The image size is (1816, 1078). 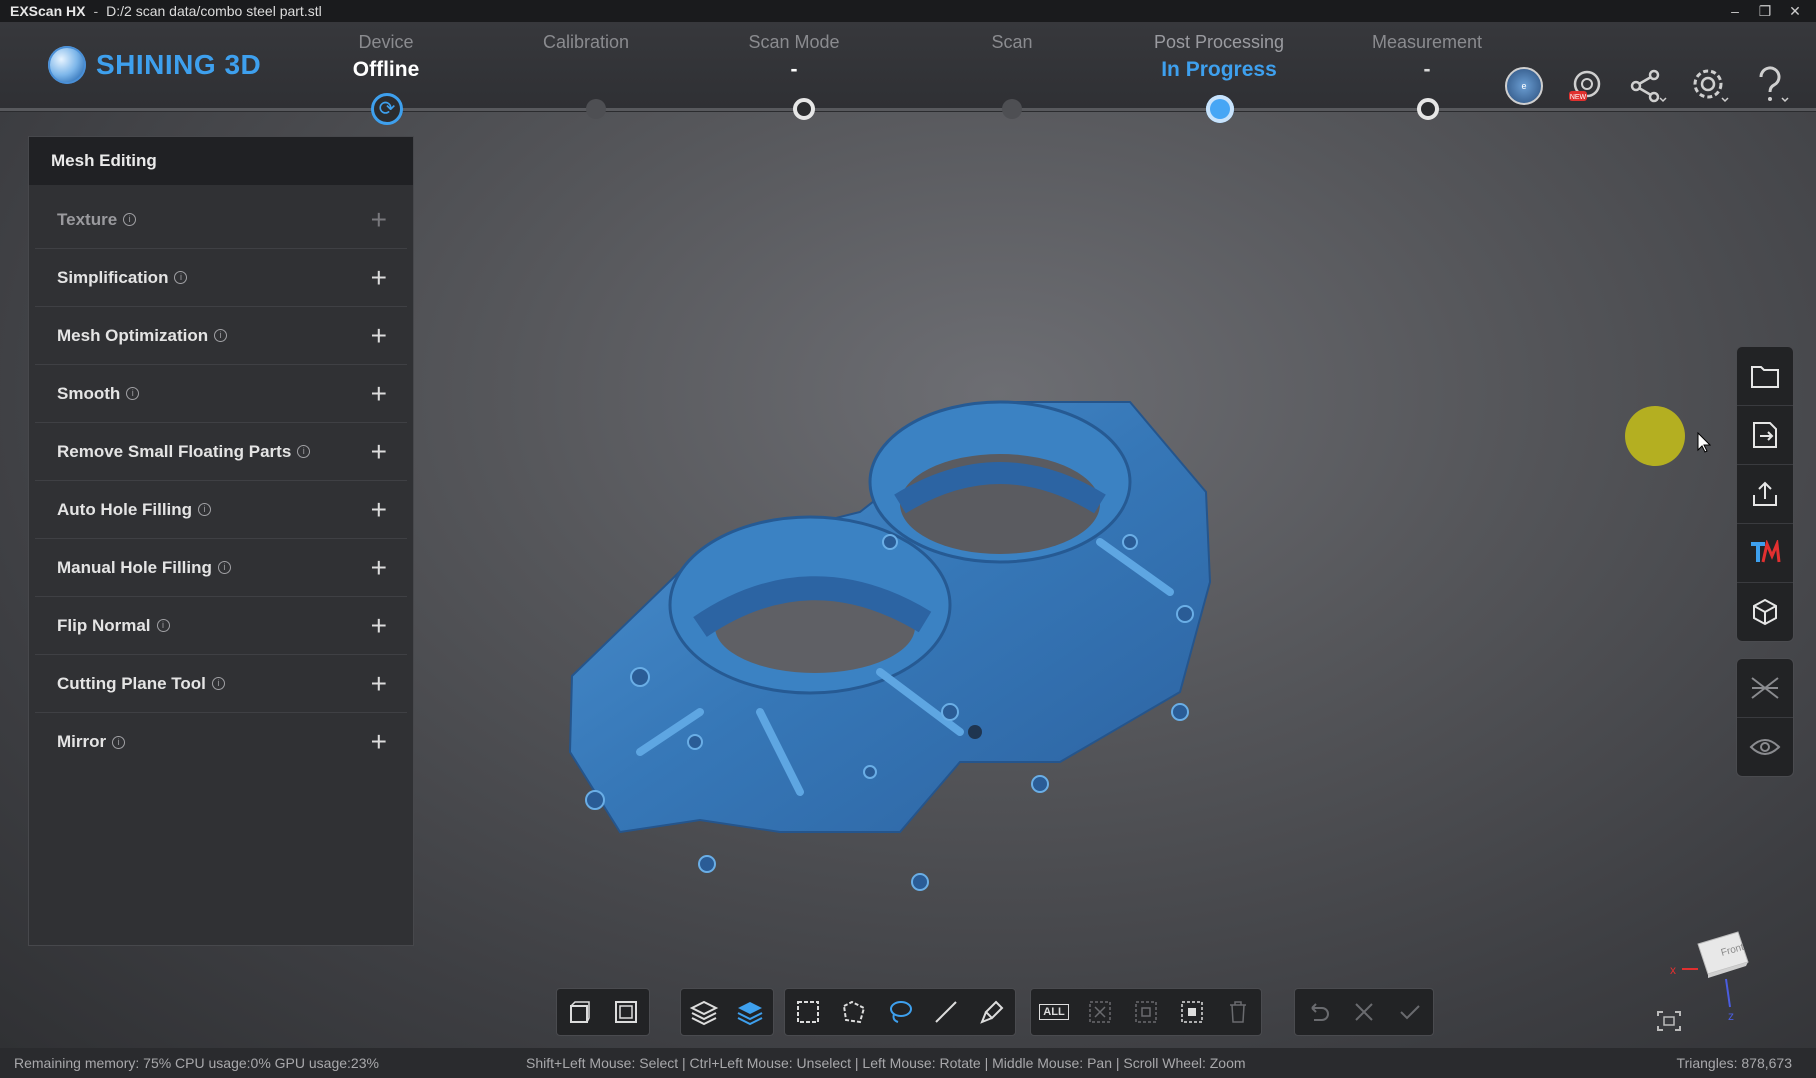 I want to click on deselect-button, so click(x=1100, y=1012).